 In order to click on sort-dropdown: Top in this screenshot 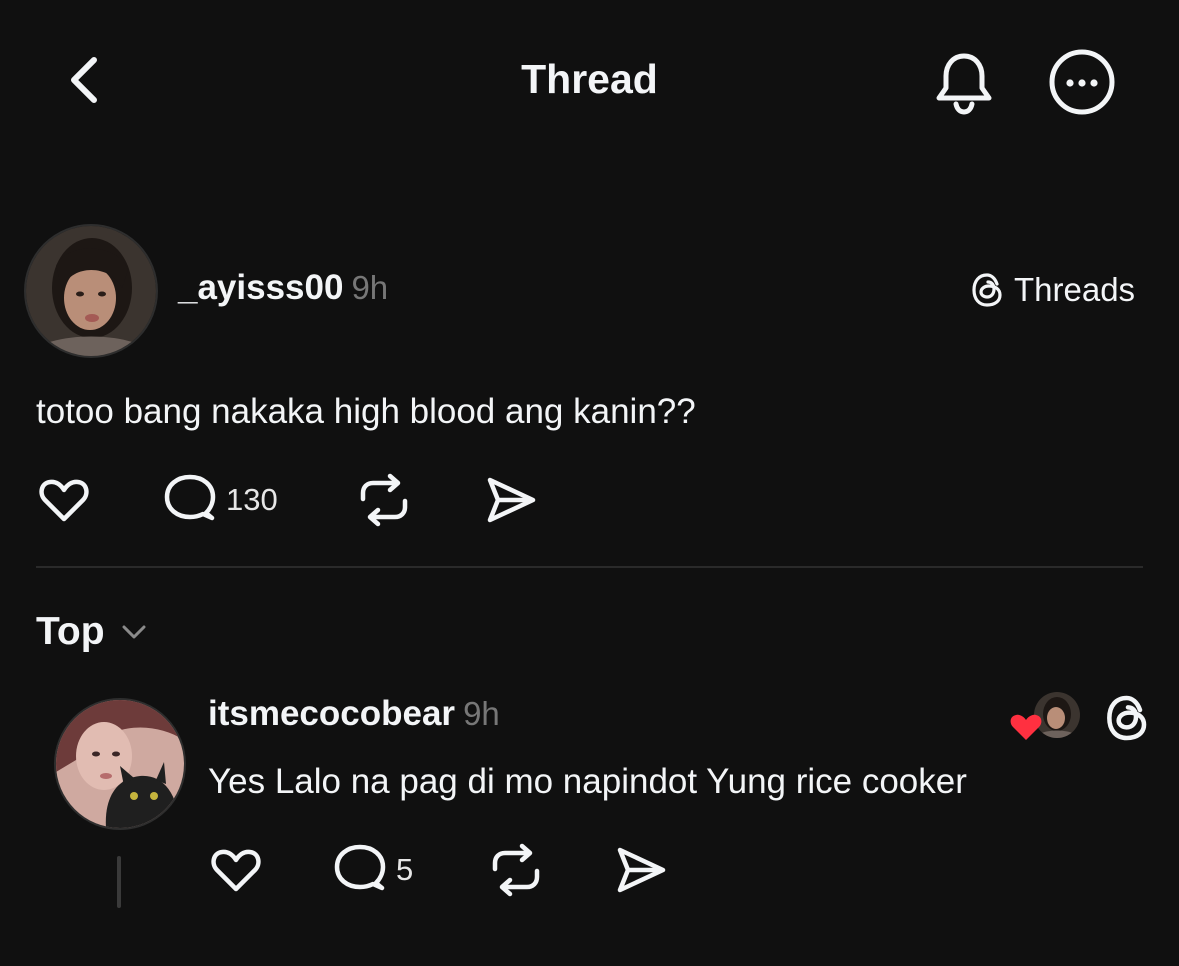, I will do `click(92, 632)`.